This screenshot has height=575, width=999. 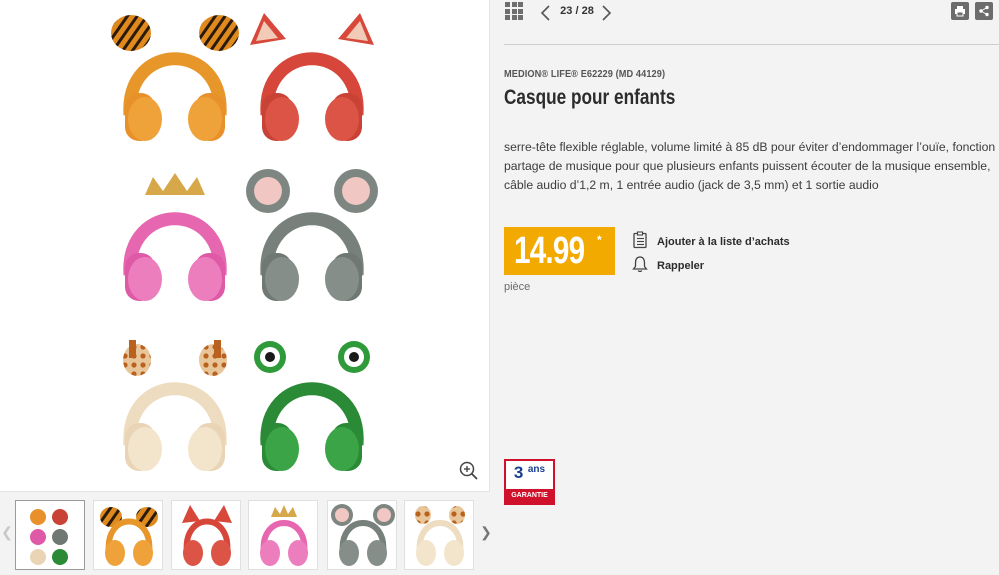 I want to click on thumbnail-strip: ❮ ❯, so click(x=246, y=533).